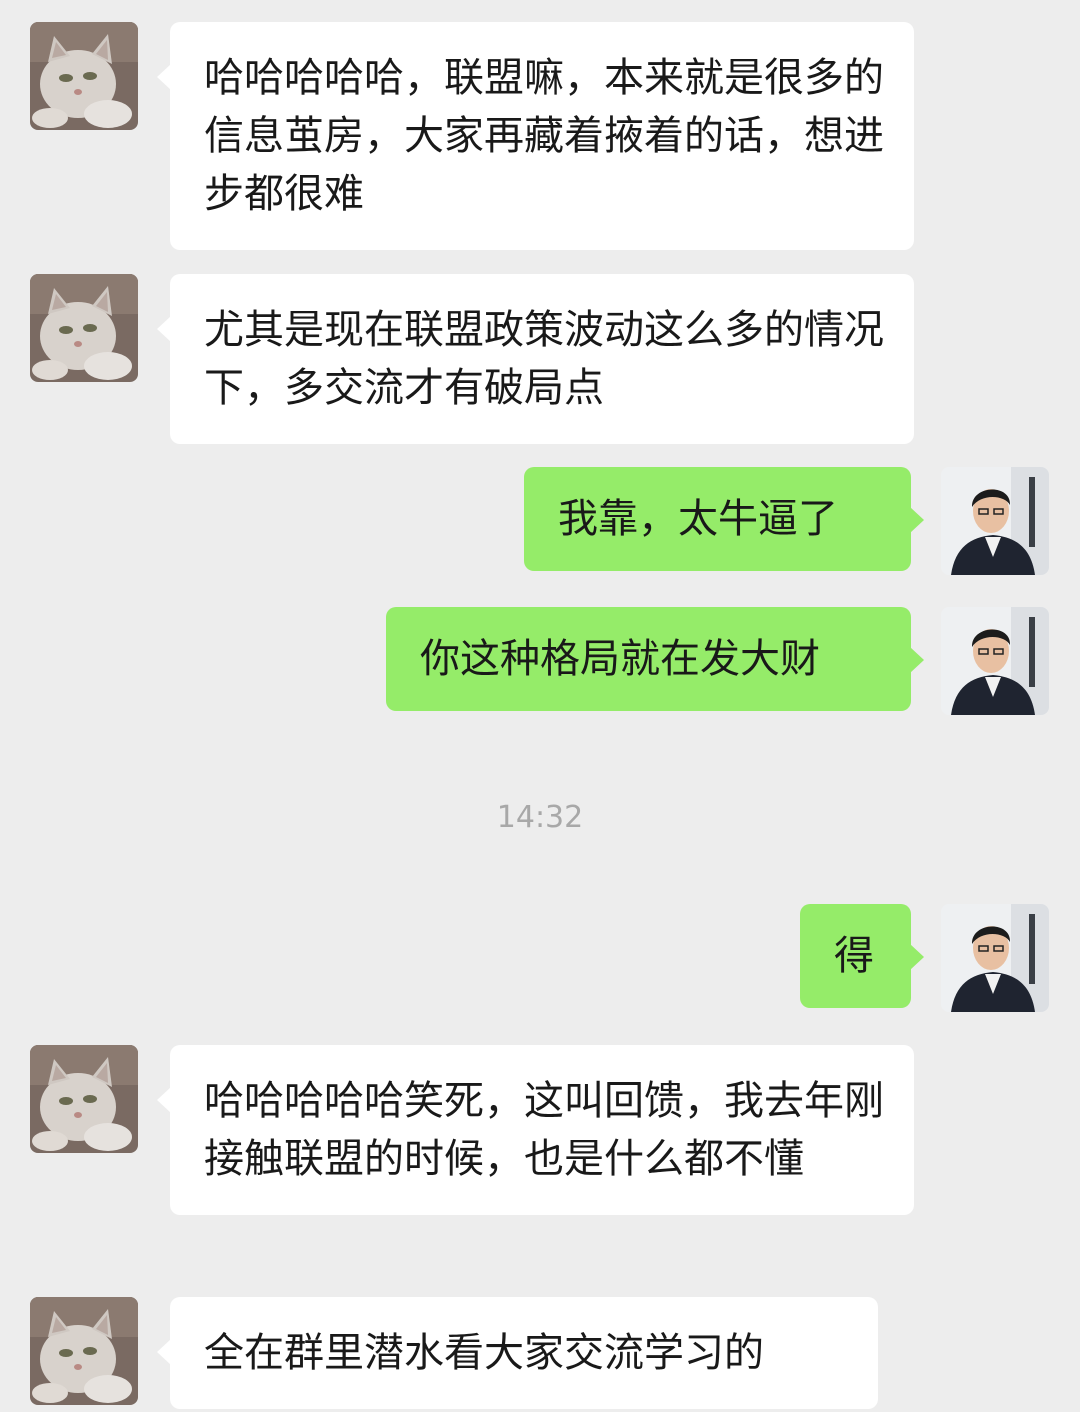  Describe the element at coordinates (484, 1353) in the screenshot. I see `message-text: 全在群里潜水看大家交流学习的` at that location.